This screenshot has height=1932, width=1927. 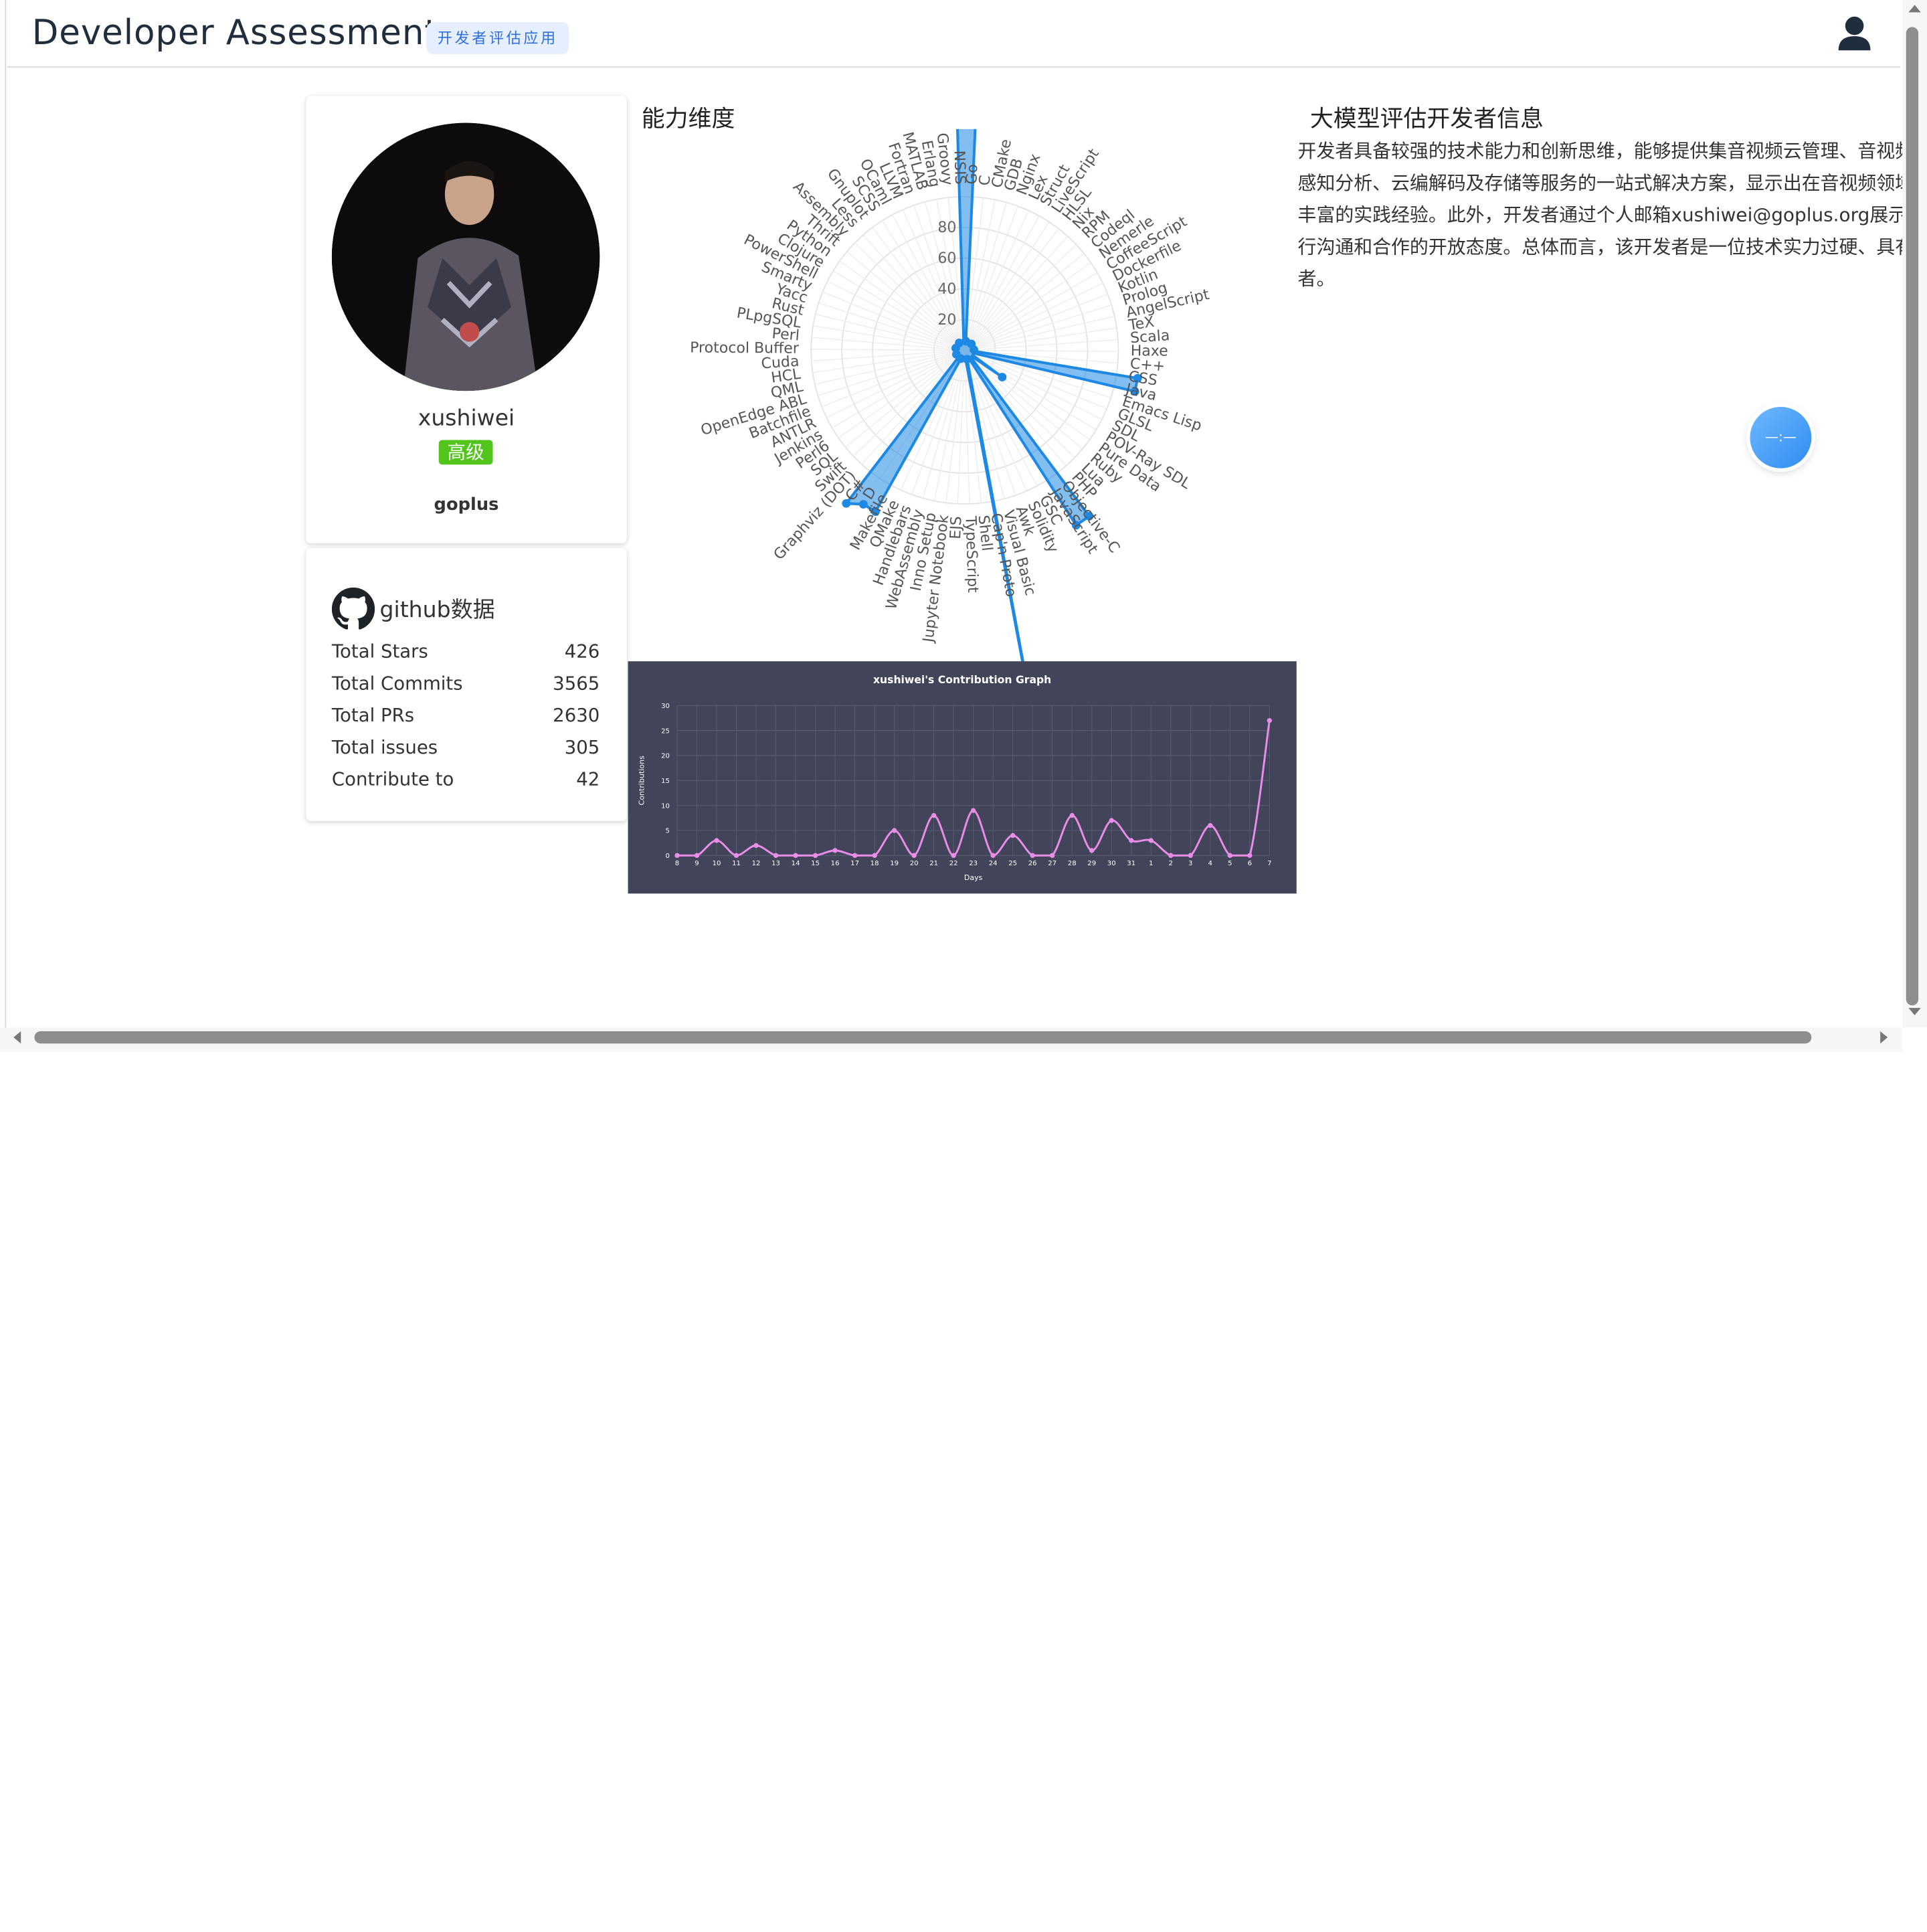 What do you see at coordinates (577, 715) in the screenshot?
I see `stat-value: 2630` at bounding box center [577, 715].